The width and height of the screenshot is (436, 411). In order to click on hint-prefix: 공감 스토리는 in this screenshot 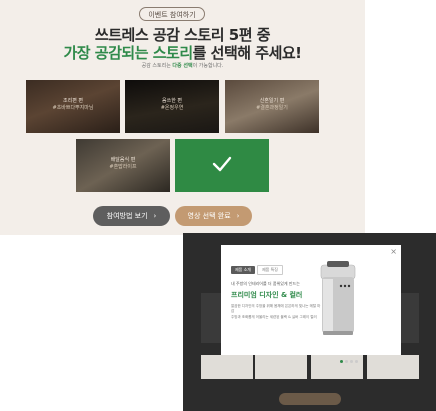, I will do `click(157, 66)`.